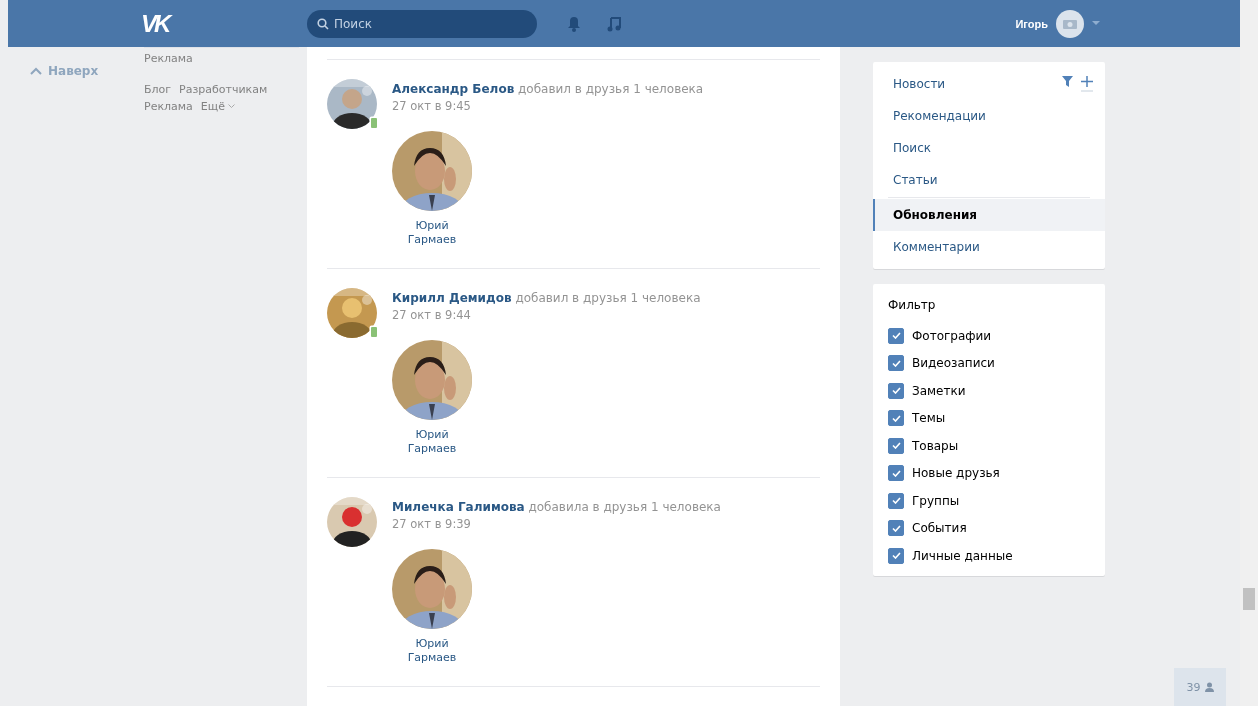 This screenshot has width=1258, height=706. I want to click on add-icon, so click(1087, 84).